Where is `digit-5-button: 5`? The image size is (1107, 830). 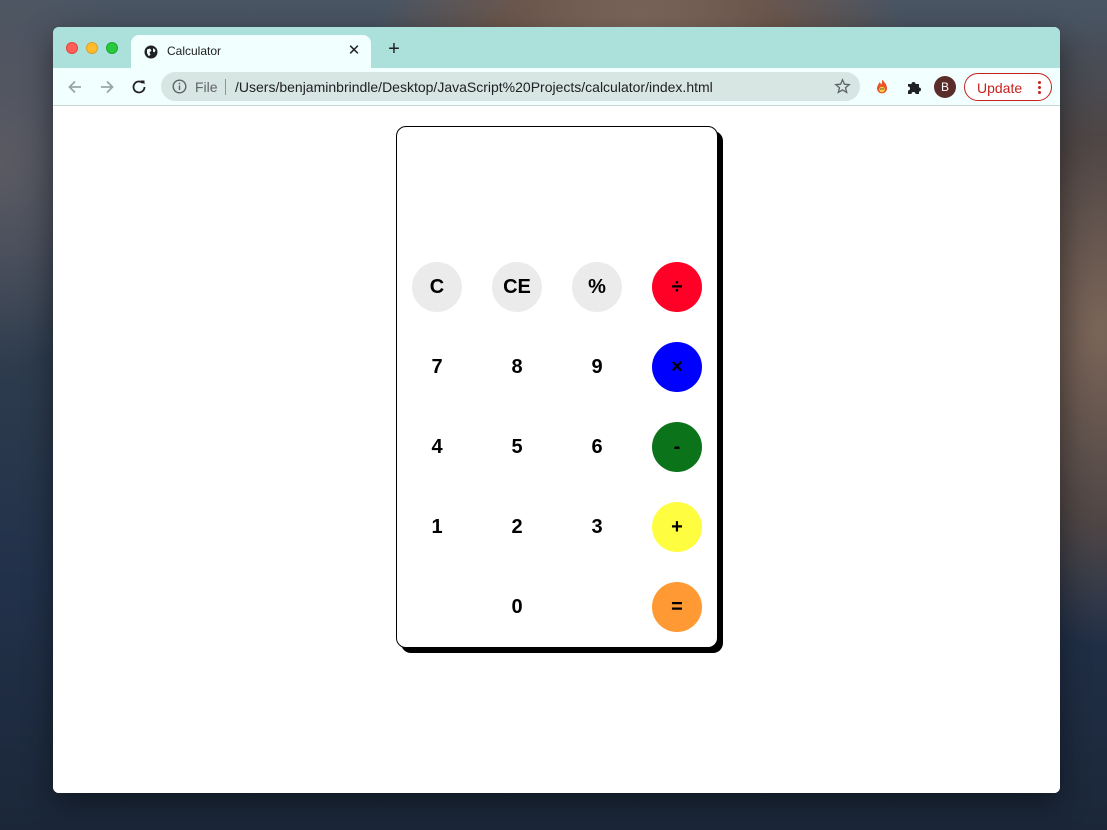
digit-5-button: 5 is located at coordinates (517, 447).